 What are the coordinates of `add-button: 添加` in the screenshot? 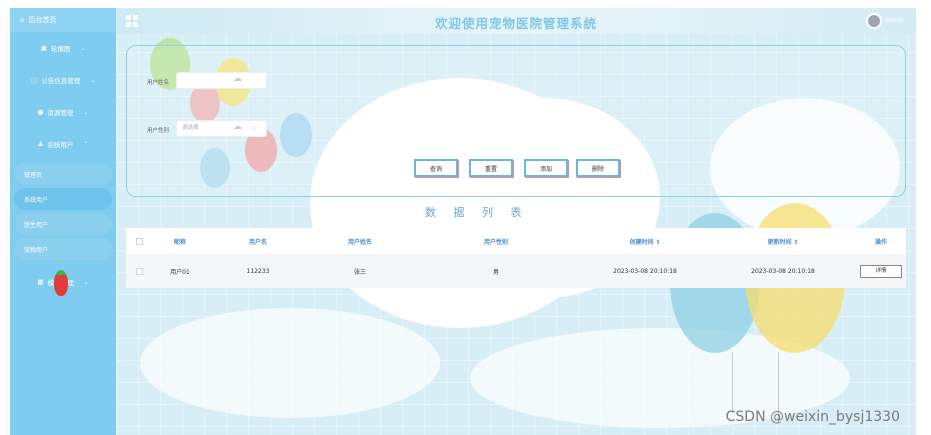 It's located at (546, 168).